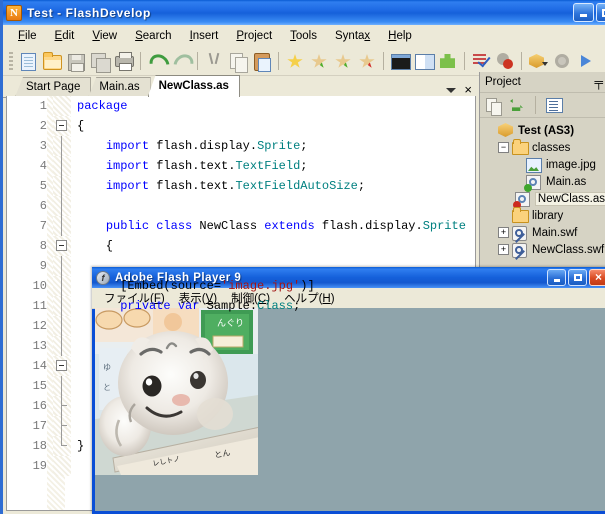  I want to click on project-panel-header: Project ╤, so click(542, 82).